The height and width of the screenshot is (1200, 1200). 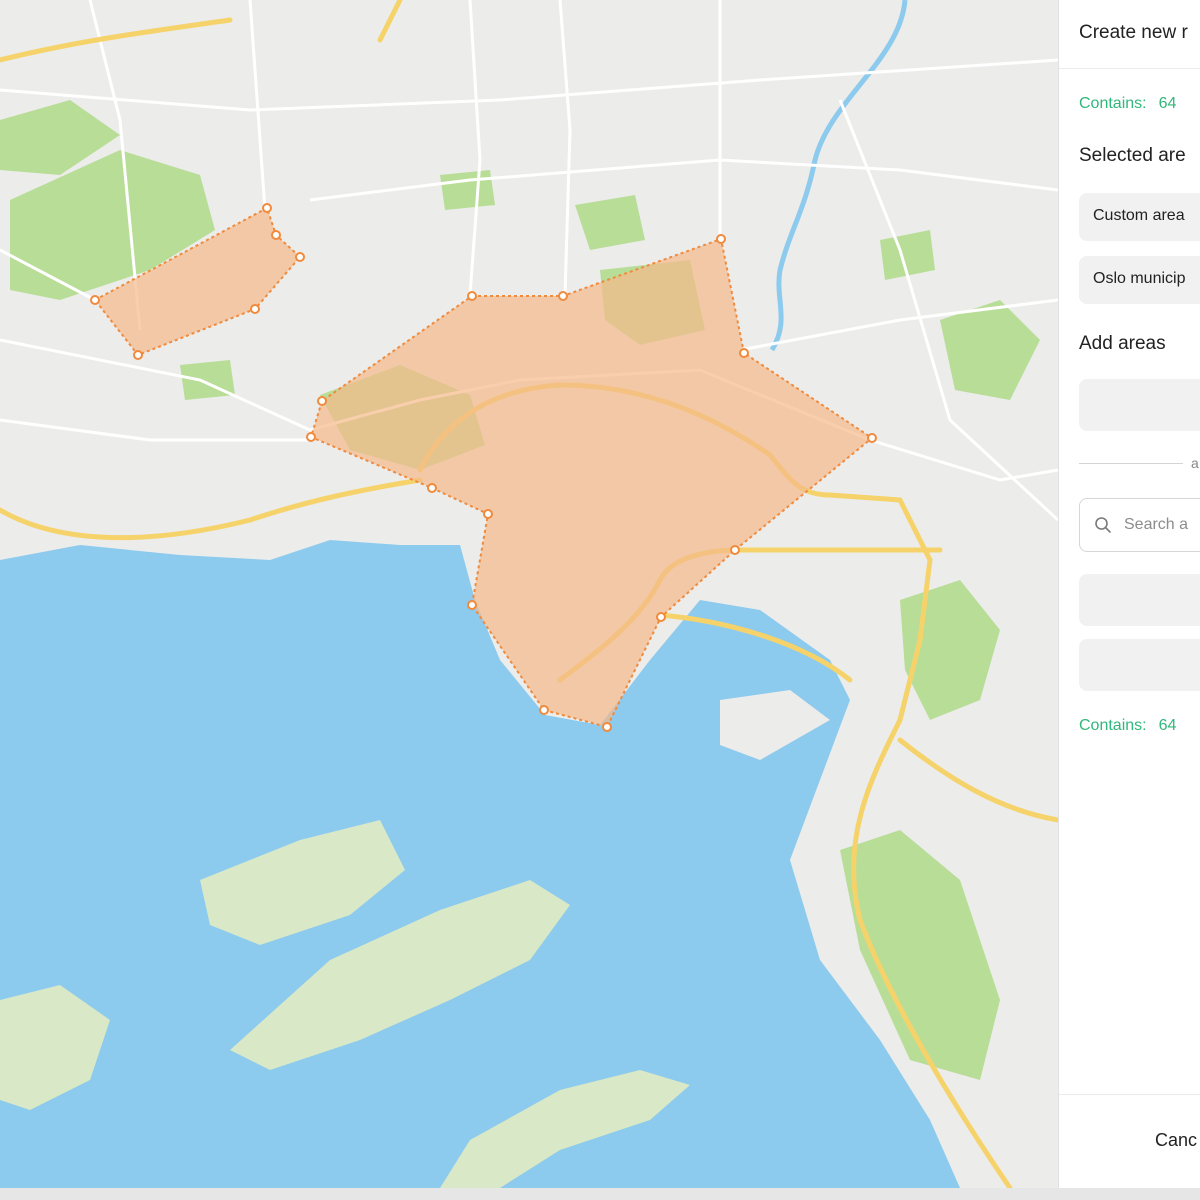 What do you see at coordinates (1129, 68) in the screenshot?
I see `panel-header-divider` at bounding box center [1129, 68].